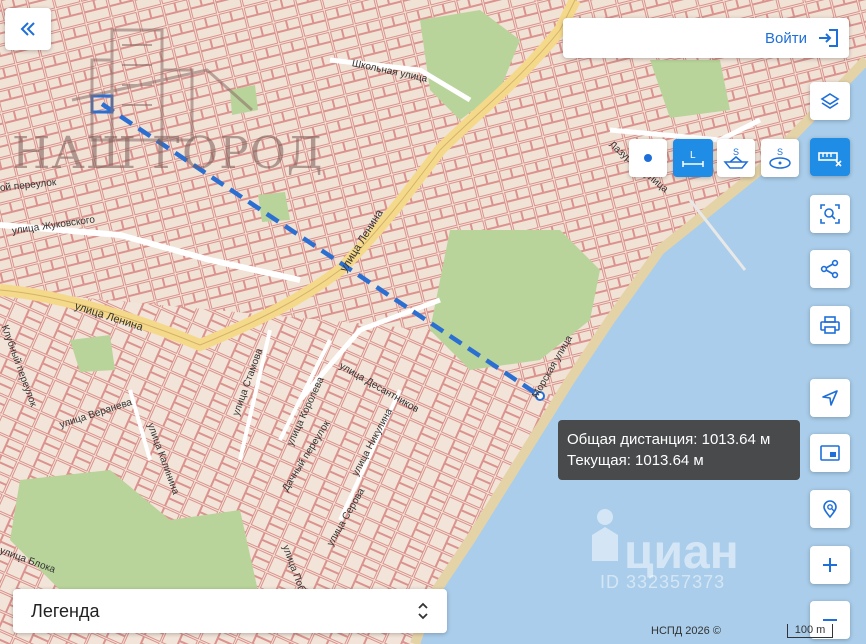 The image size is (866, 644). I want to click on share-icon, so click(829, 269).